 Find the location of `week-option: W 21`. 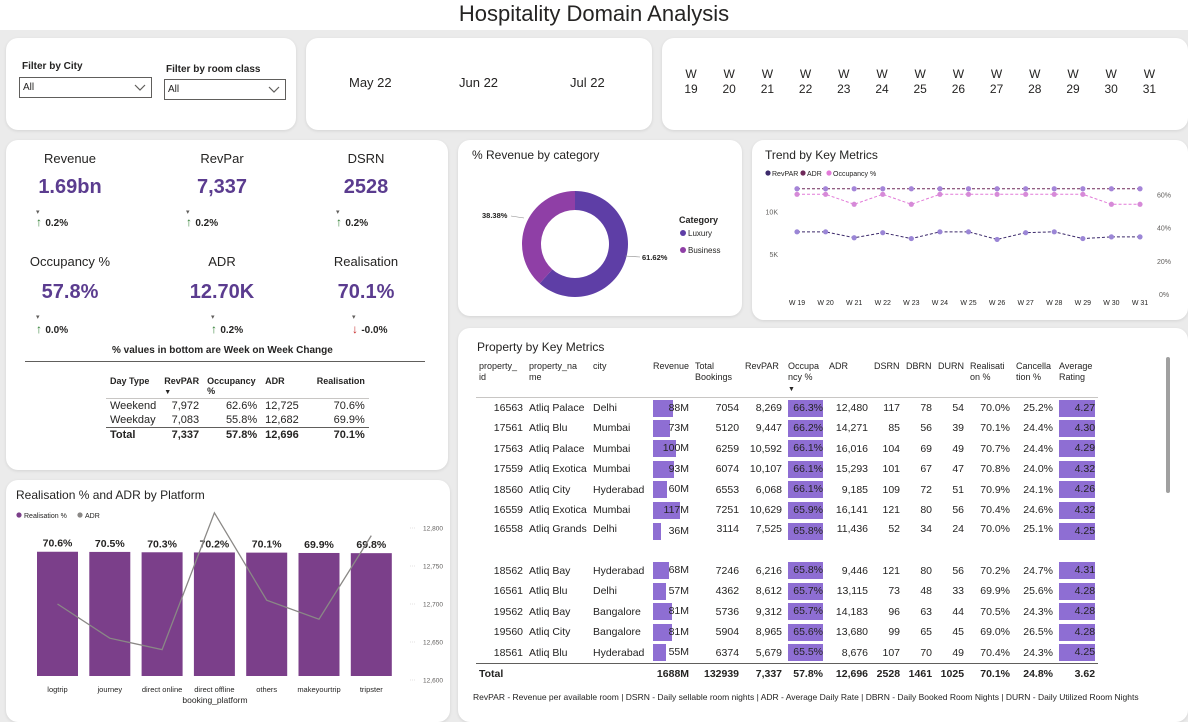

week-option: W 21 is located at coordinates (767, 82).